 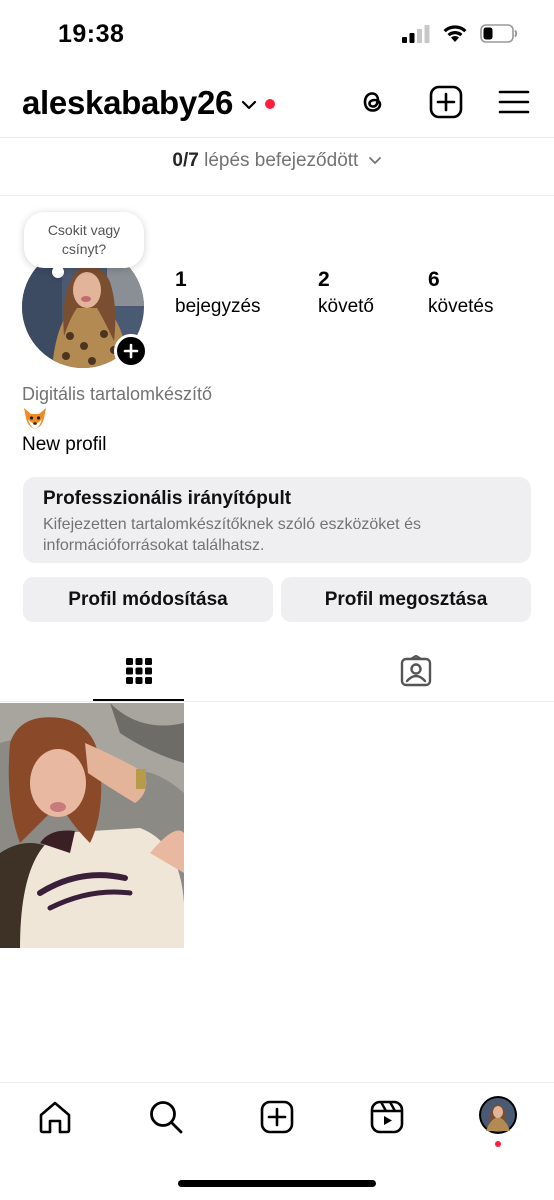 What do you see at coordinates (58, 272) in the screenshot?
I see `note-bubble-tail` at bounding box center [58, 272].